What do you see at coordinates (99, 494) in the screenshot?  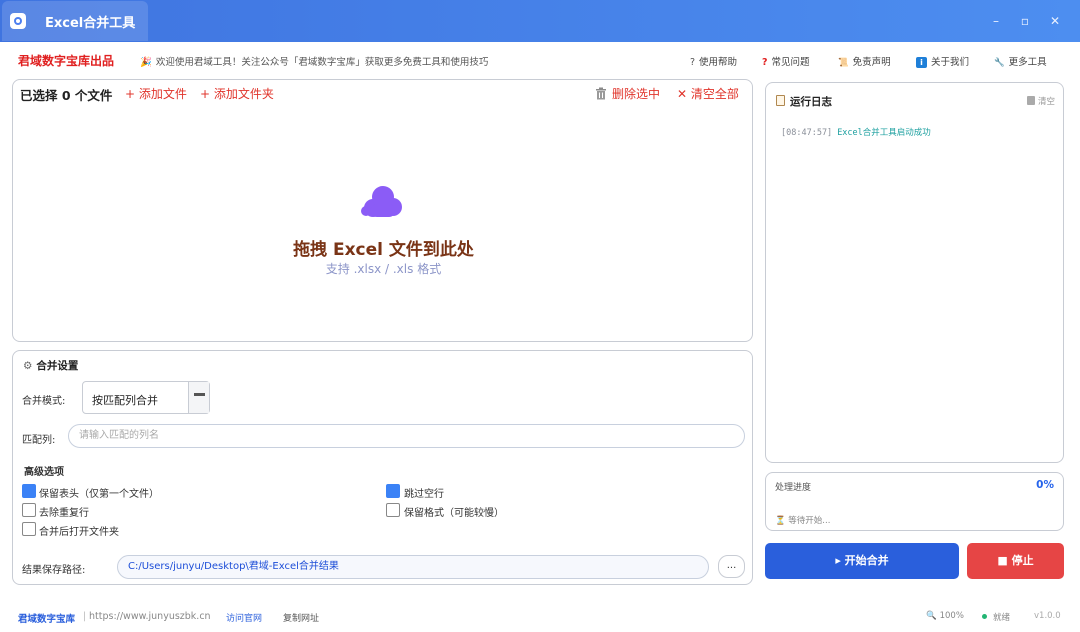 I see `keep-header-label: 保留表头（仅第一个文件）` at bounding box center [99, 494].